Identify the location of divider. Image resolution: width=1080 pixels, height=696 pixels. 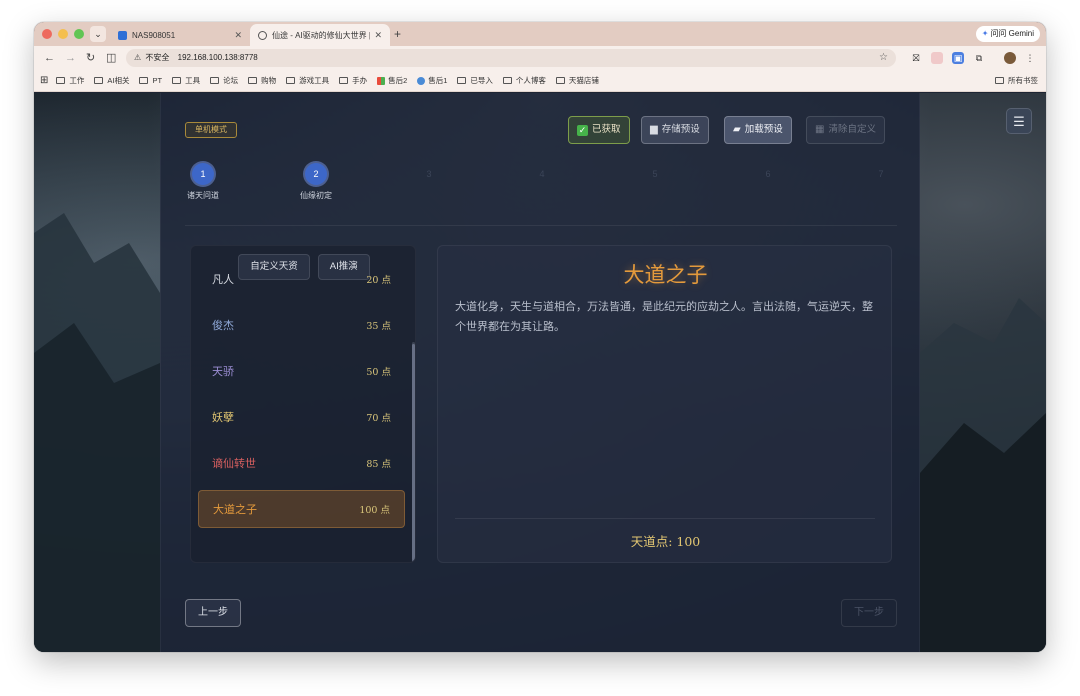
(541, 225).